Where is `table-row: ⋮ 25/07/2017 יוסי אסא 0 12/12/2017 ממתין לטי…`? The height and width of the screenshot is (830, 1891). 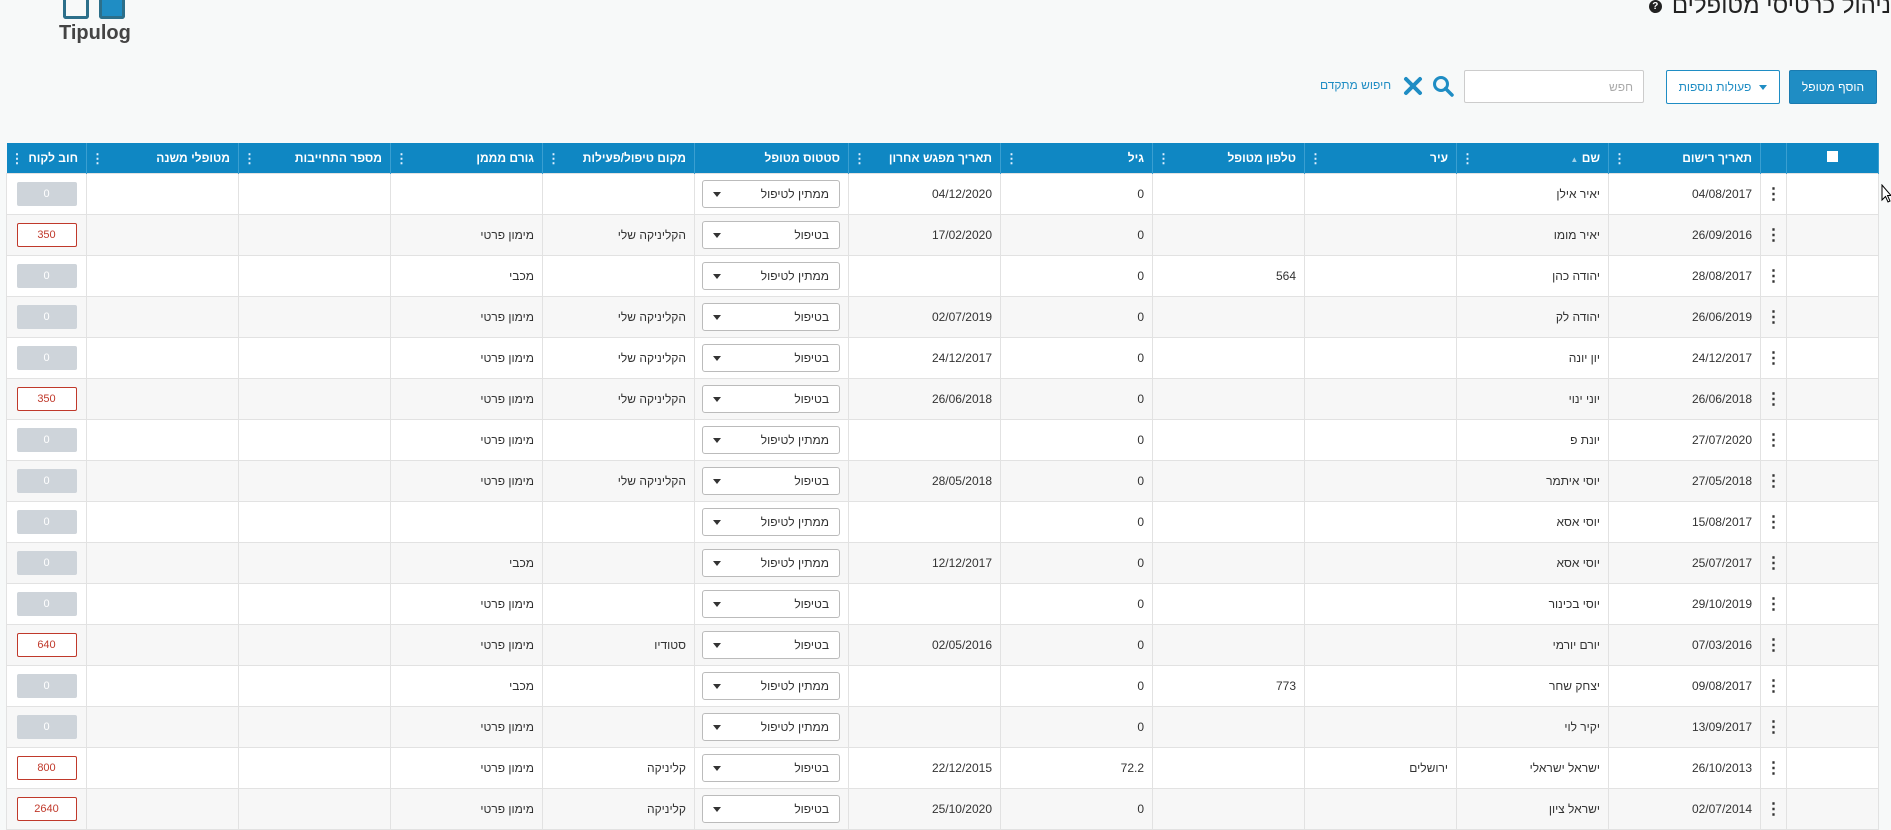 table-row: ⋮ 25/07/2017 יוסי אסא 0 12/12/2017 ממתין לטי… is located at coordinates (942, 563).